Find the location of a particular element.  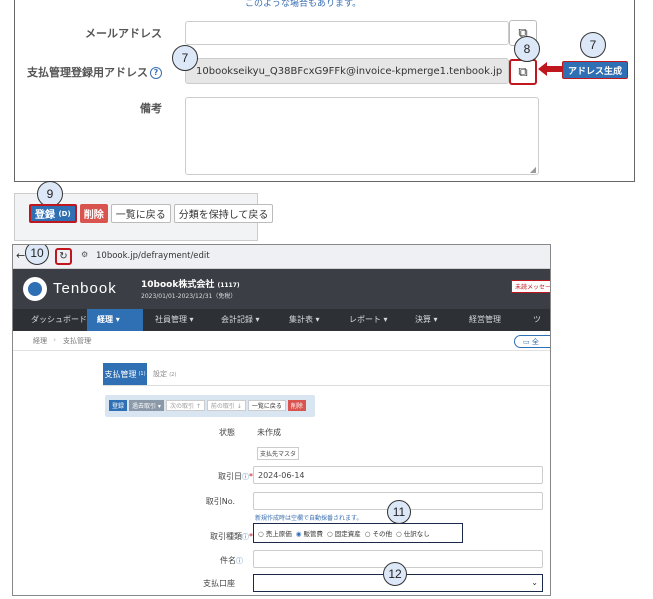

fullscreen-button: ▭ 全 is located at coordinates (532, 341).